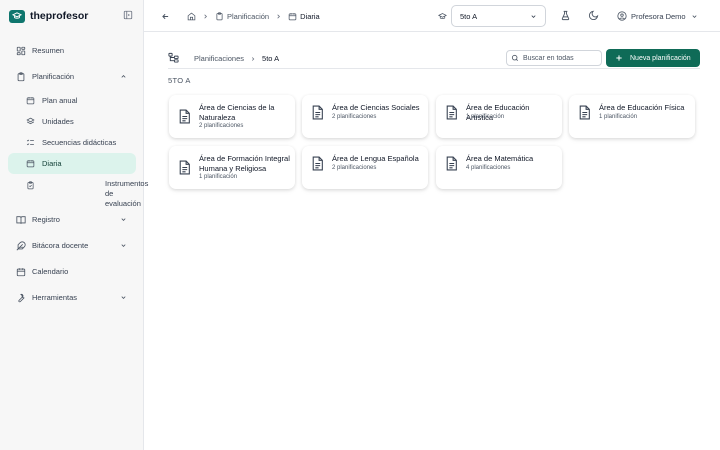  I want to click on grade-select: 5to A, so click(498, 16).